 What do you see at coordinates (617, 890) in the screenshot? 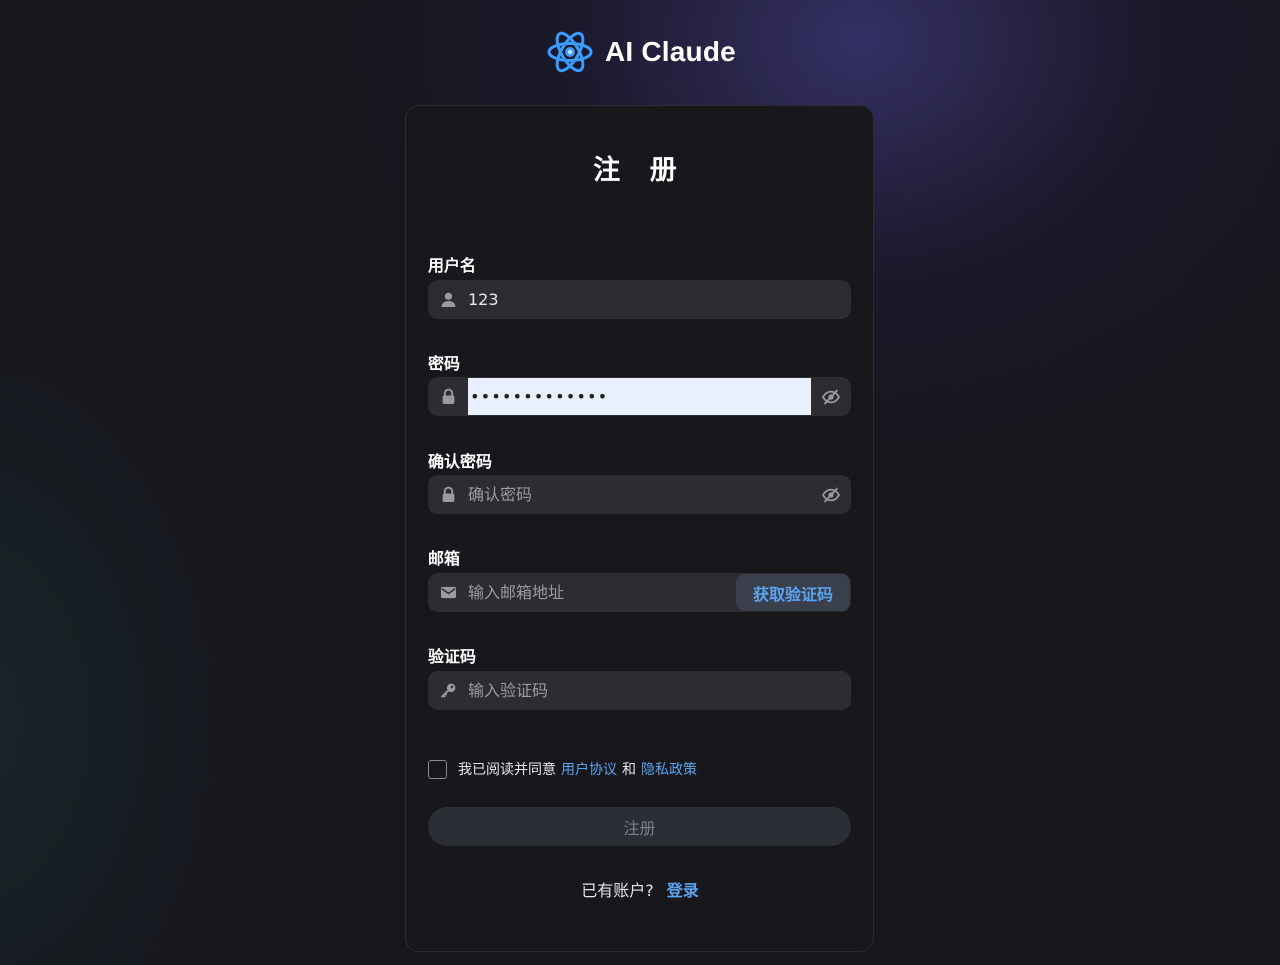
I see `login-prompt: 已有账户?` at bounding box center [617, 890].